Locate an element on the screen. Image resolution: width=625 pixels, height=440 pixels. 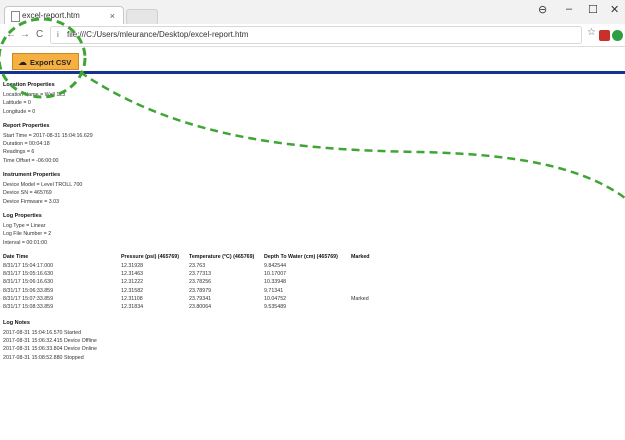
table-cell: 10.17007 is located at coordinates (275, 274).